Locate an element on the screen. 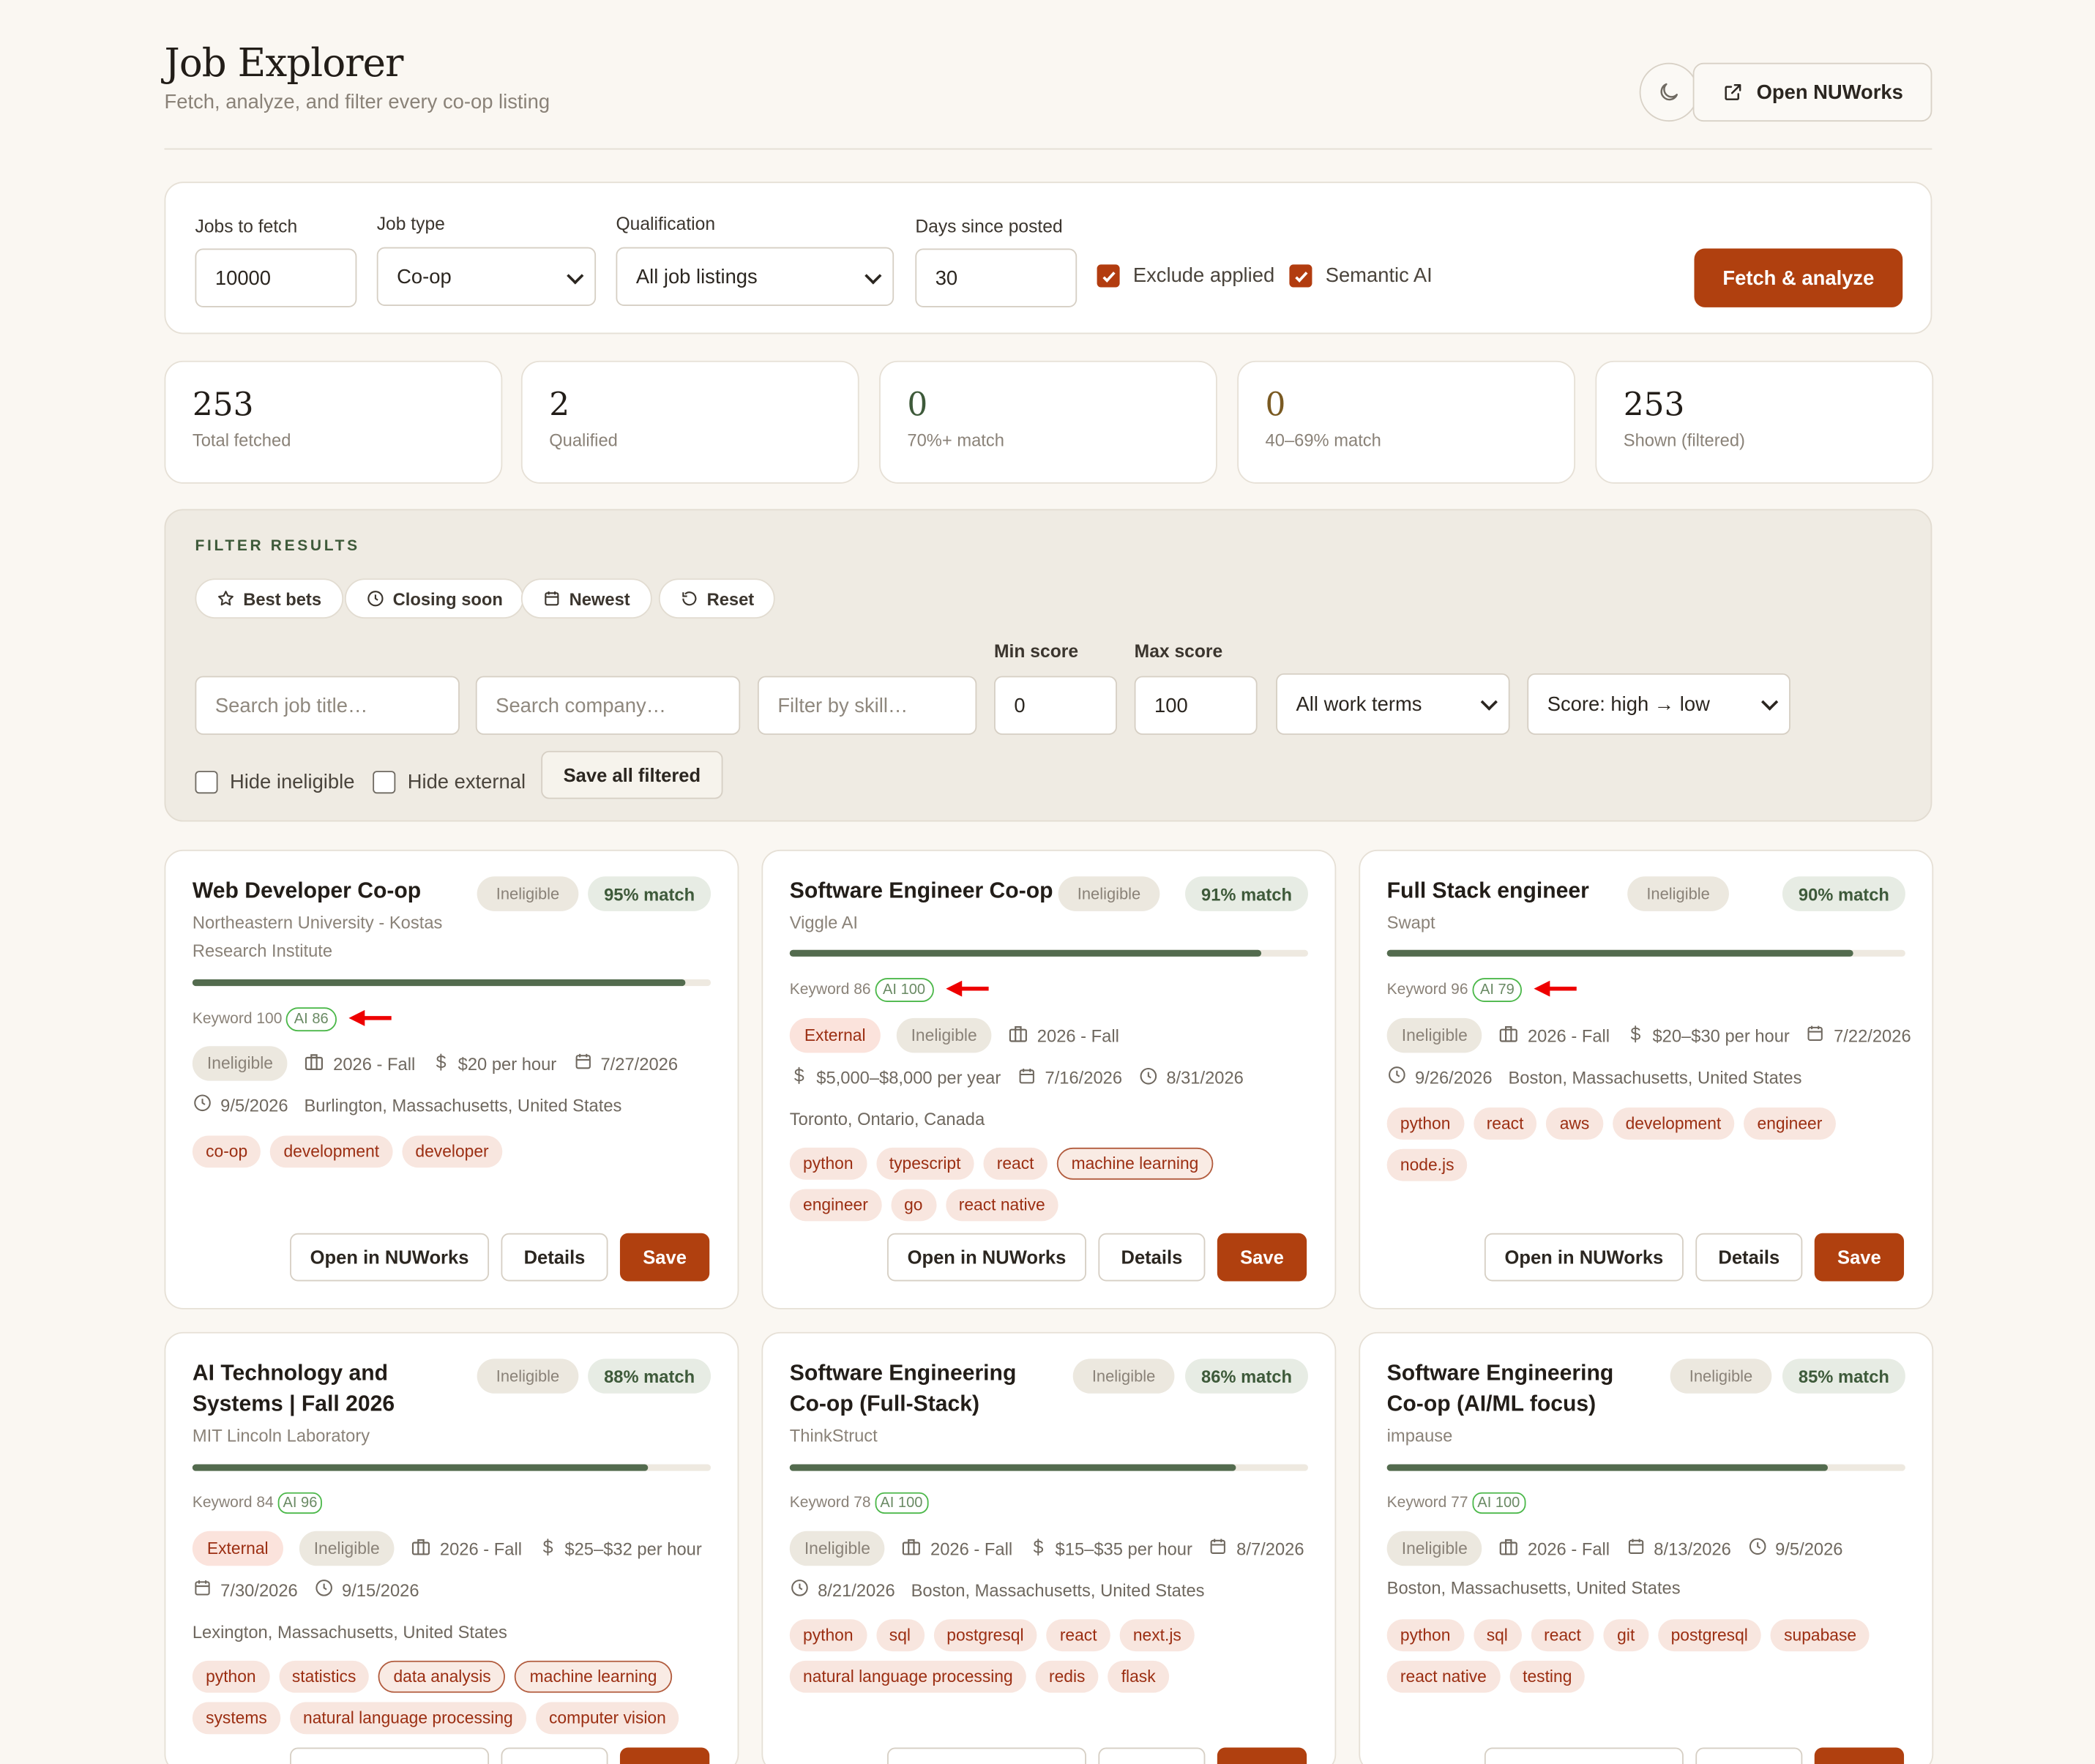 This screenshot has width=2095, height=1764. semantic-ai-checkbox: Semantic AI is located at coordinates (1361, 276).